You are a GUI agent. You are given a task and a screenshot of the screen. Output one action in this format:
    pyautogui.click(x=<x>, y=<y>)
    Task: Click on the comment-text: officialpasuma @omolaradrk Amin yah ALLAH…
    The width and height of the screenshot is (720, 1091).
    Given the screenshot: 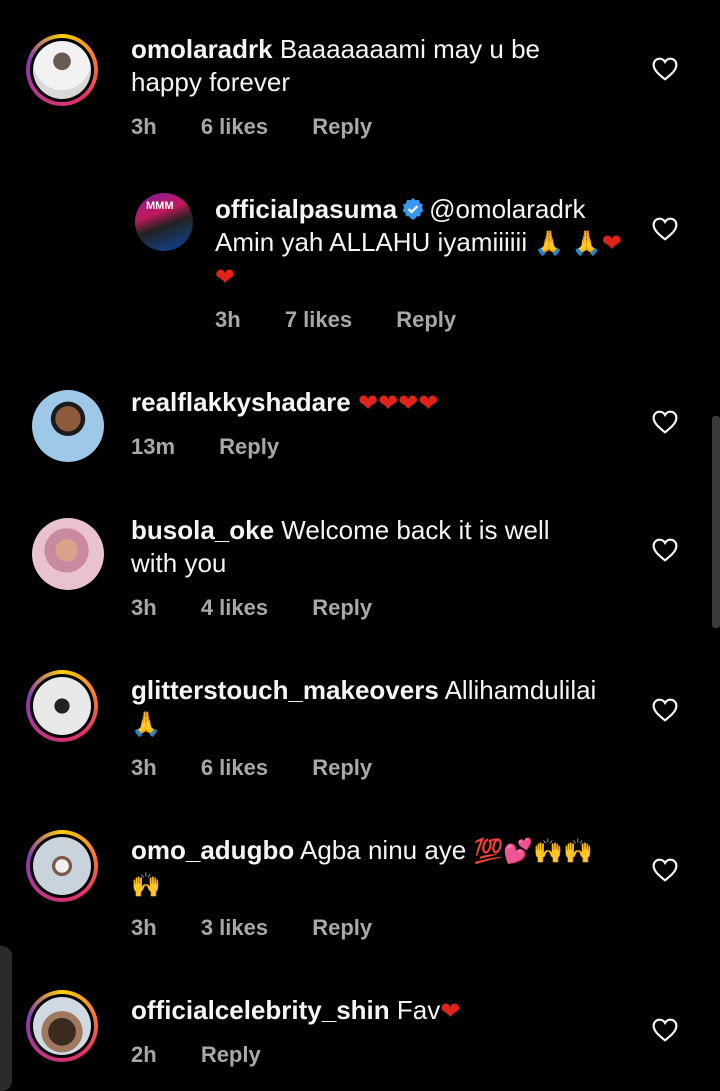 What is the action you would take?
    pyautogui.click(x=425, y=243)
    